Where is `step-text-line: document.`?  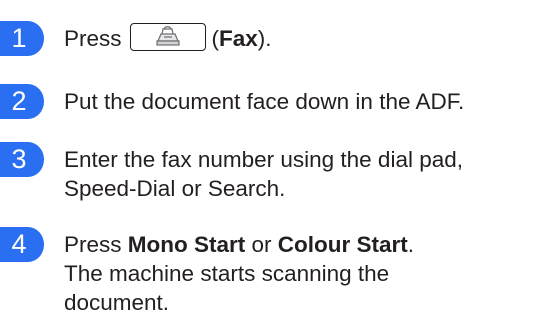
step-text-line: document. is located at coordinates (117, 302).